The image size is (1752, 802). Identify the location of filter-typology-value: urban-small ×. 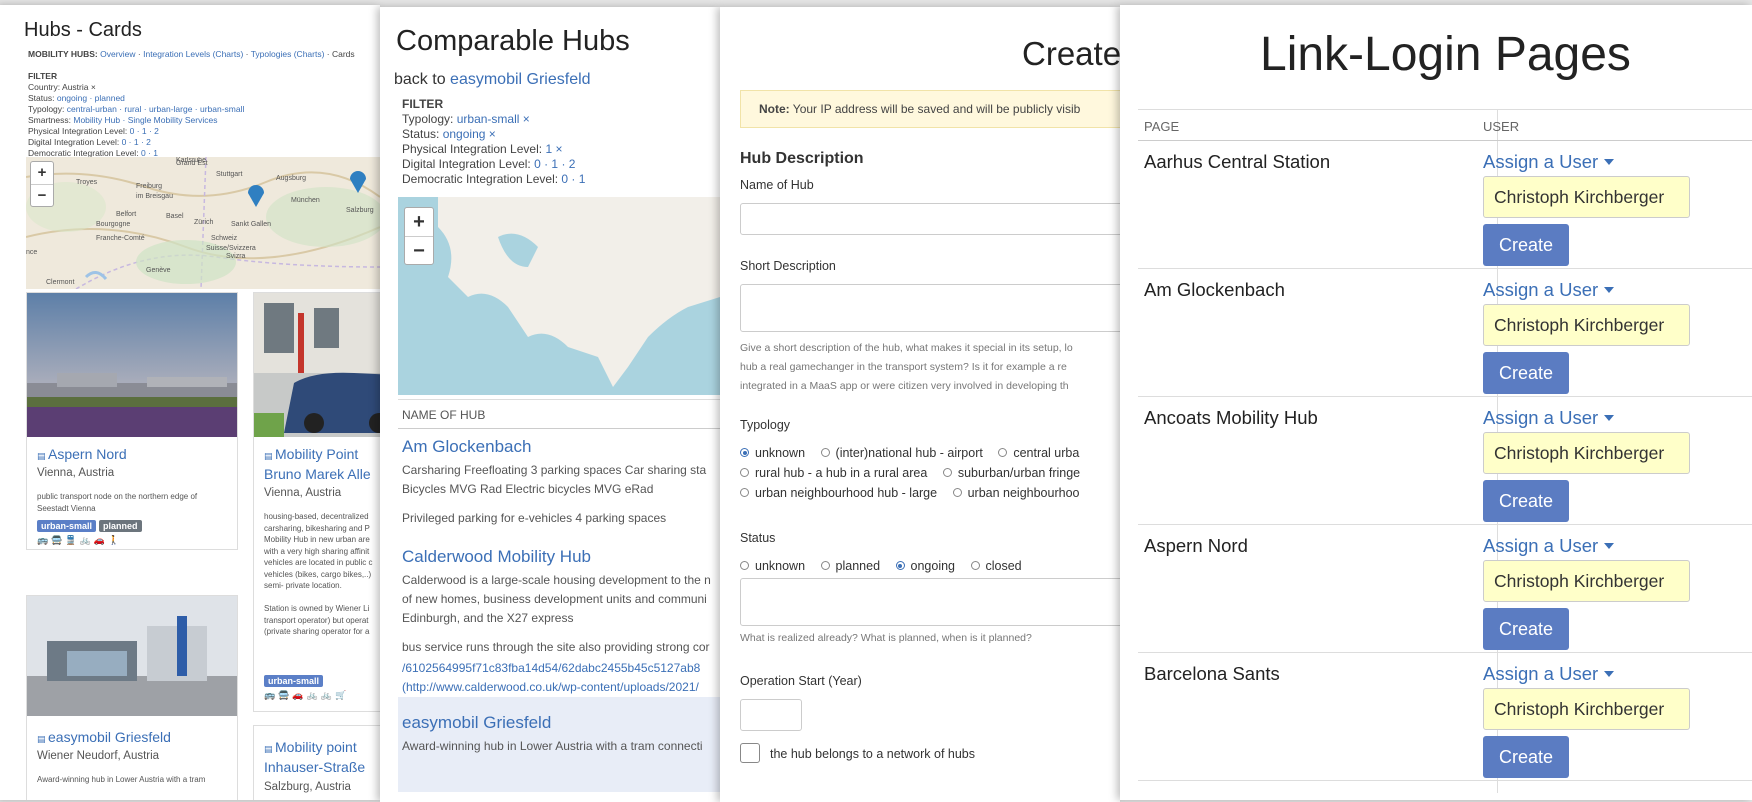
(493, 119).